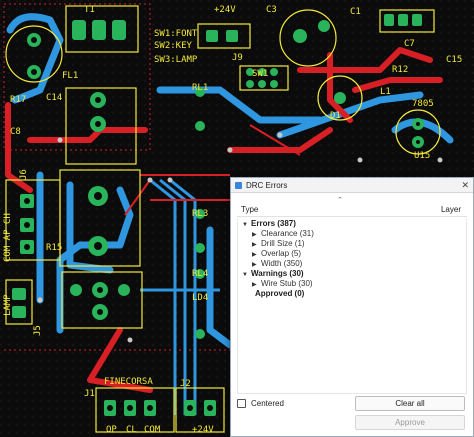  I want to click on label-c1: C1, so click(355, 12).